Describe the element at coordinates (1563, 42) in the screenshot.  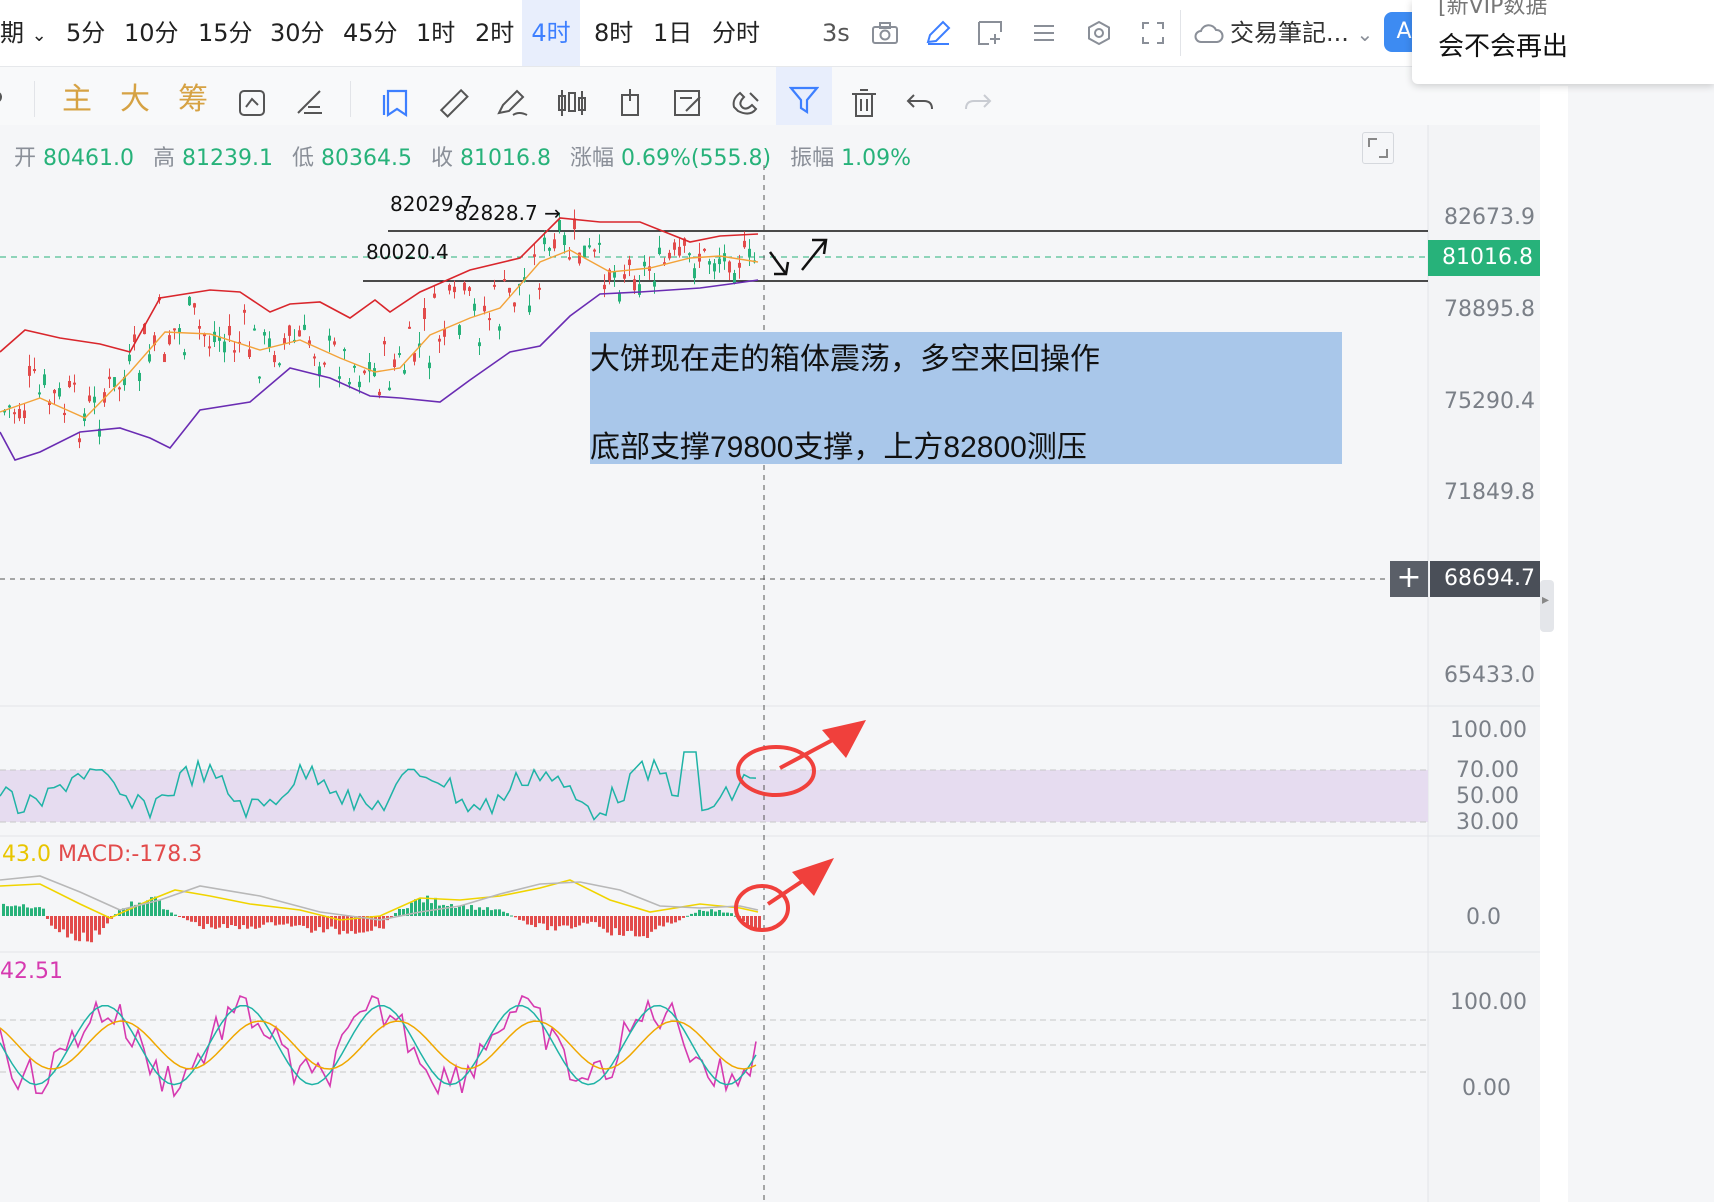
I see `notification-popup: [新VIP数据 会不会再出` at that location.